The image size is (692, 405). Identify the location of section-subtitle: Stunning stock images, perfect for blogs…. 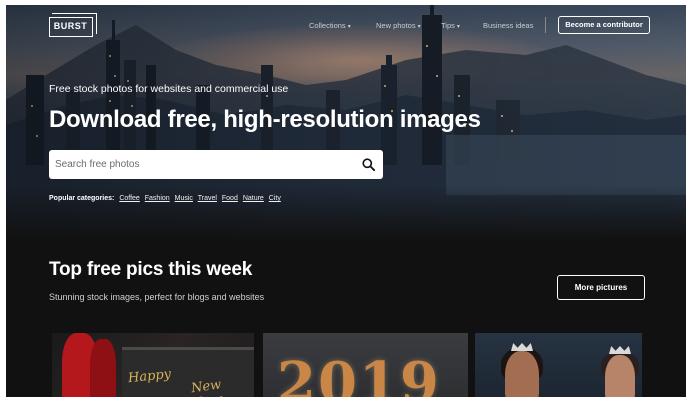
(157, 297).